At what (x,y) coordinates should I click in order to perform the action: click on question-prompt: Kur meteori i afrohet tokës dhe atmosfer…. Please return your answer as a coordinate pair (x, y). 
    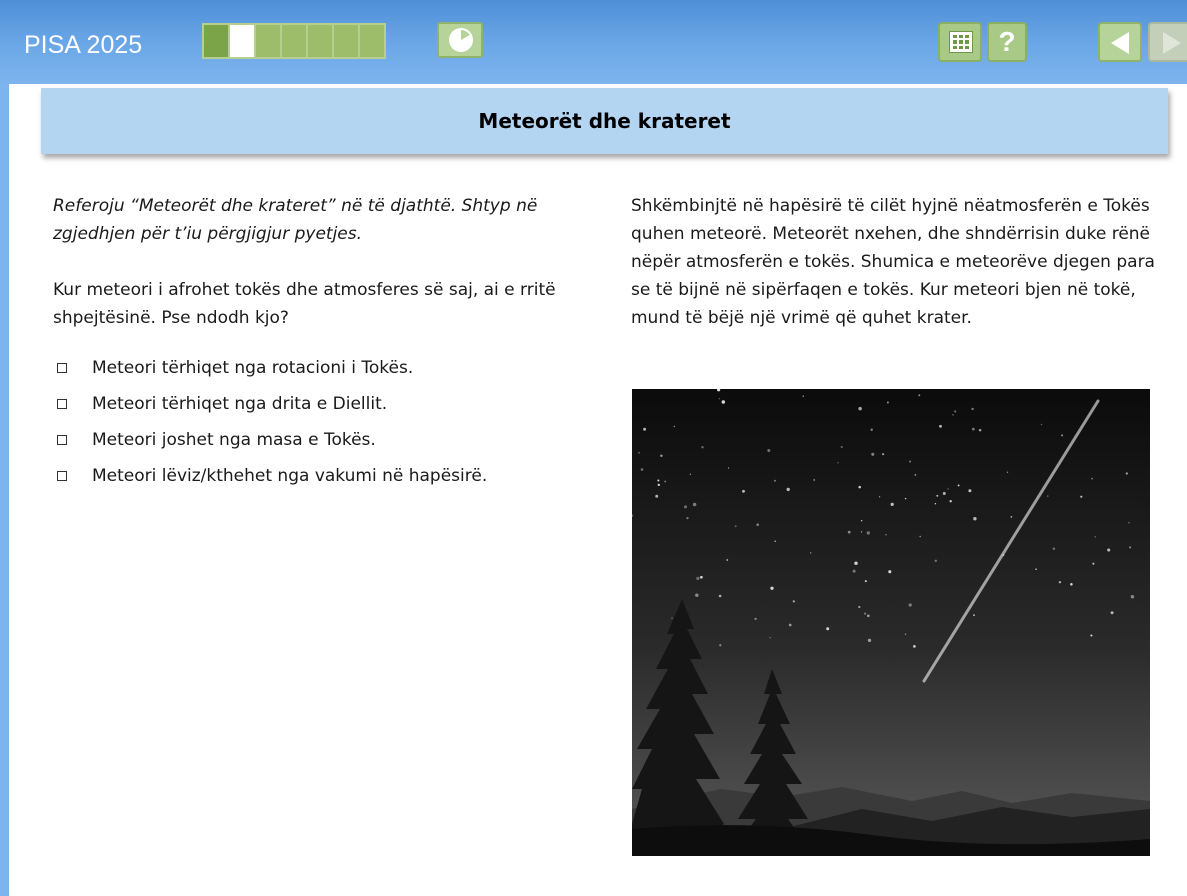
    Looking at the image, I should click on (304, 304).